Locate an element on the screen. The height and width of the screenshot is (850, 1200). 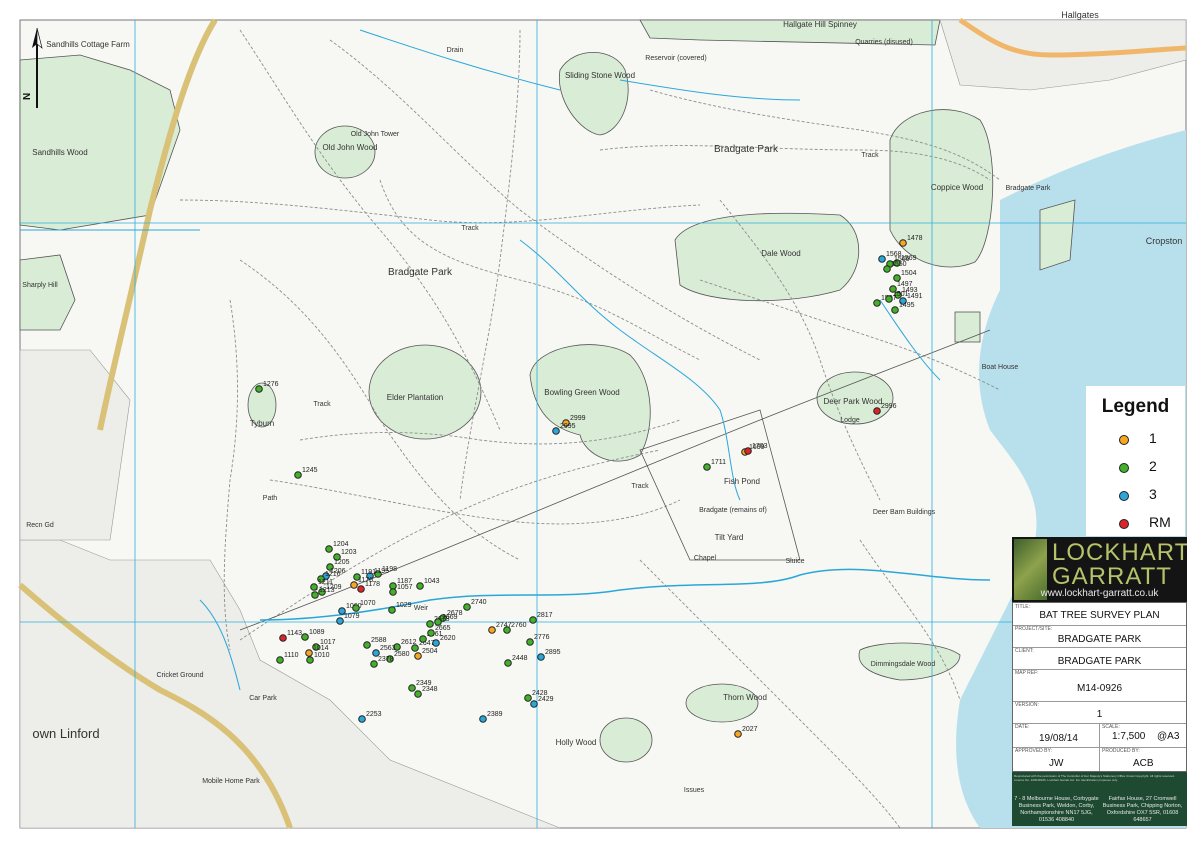
map-label-18: Boat House is located at coordinates (1000, 367).